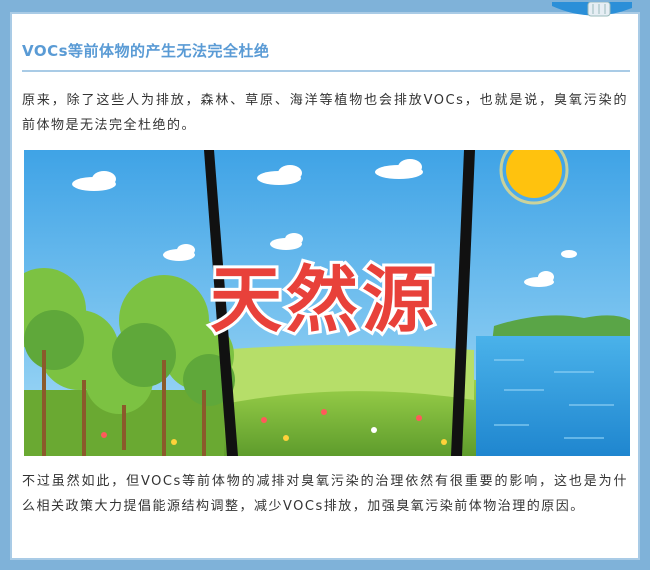  I want to click on title-divider, so click(326, 71).